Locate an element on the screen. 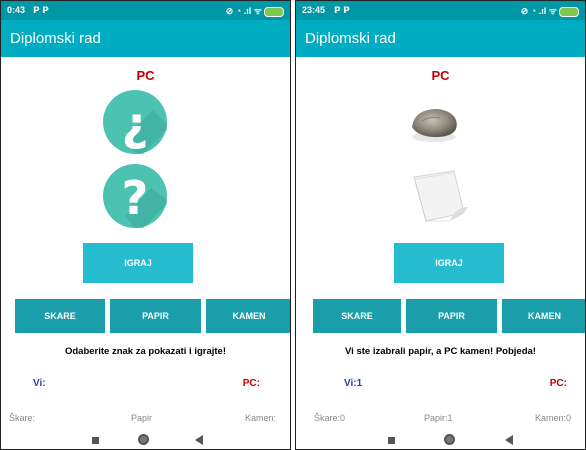 This screenshot has height=450, width=586. your-choice-question-icon: ? is located at coordinates (135, 196).